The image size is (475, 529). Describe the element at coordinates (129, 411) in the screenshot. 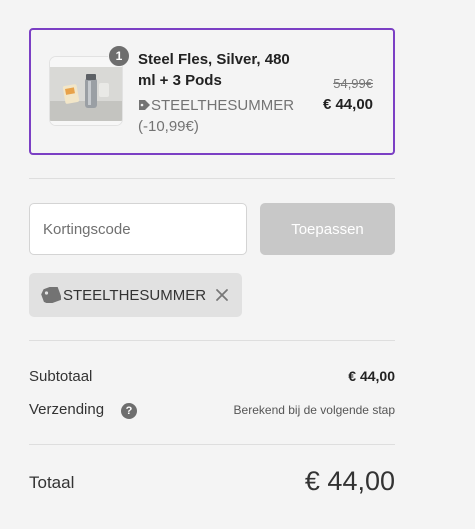

I see `help-icon: ?` at that location.